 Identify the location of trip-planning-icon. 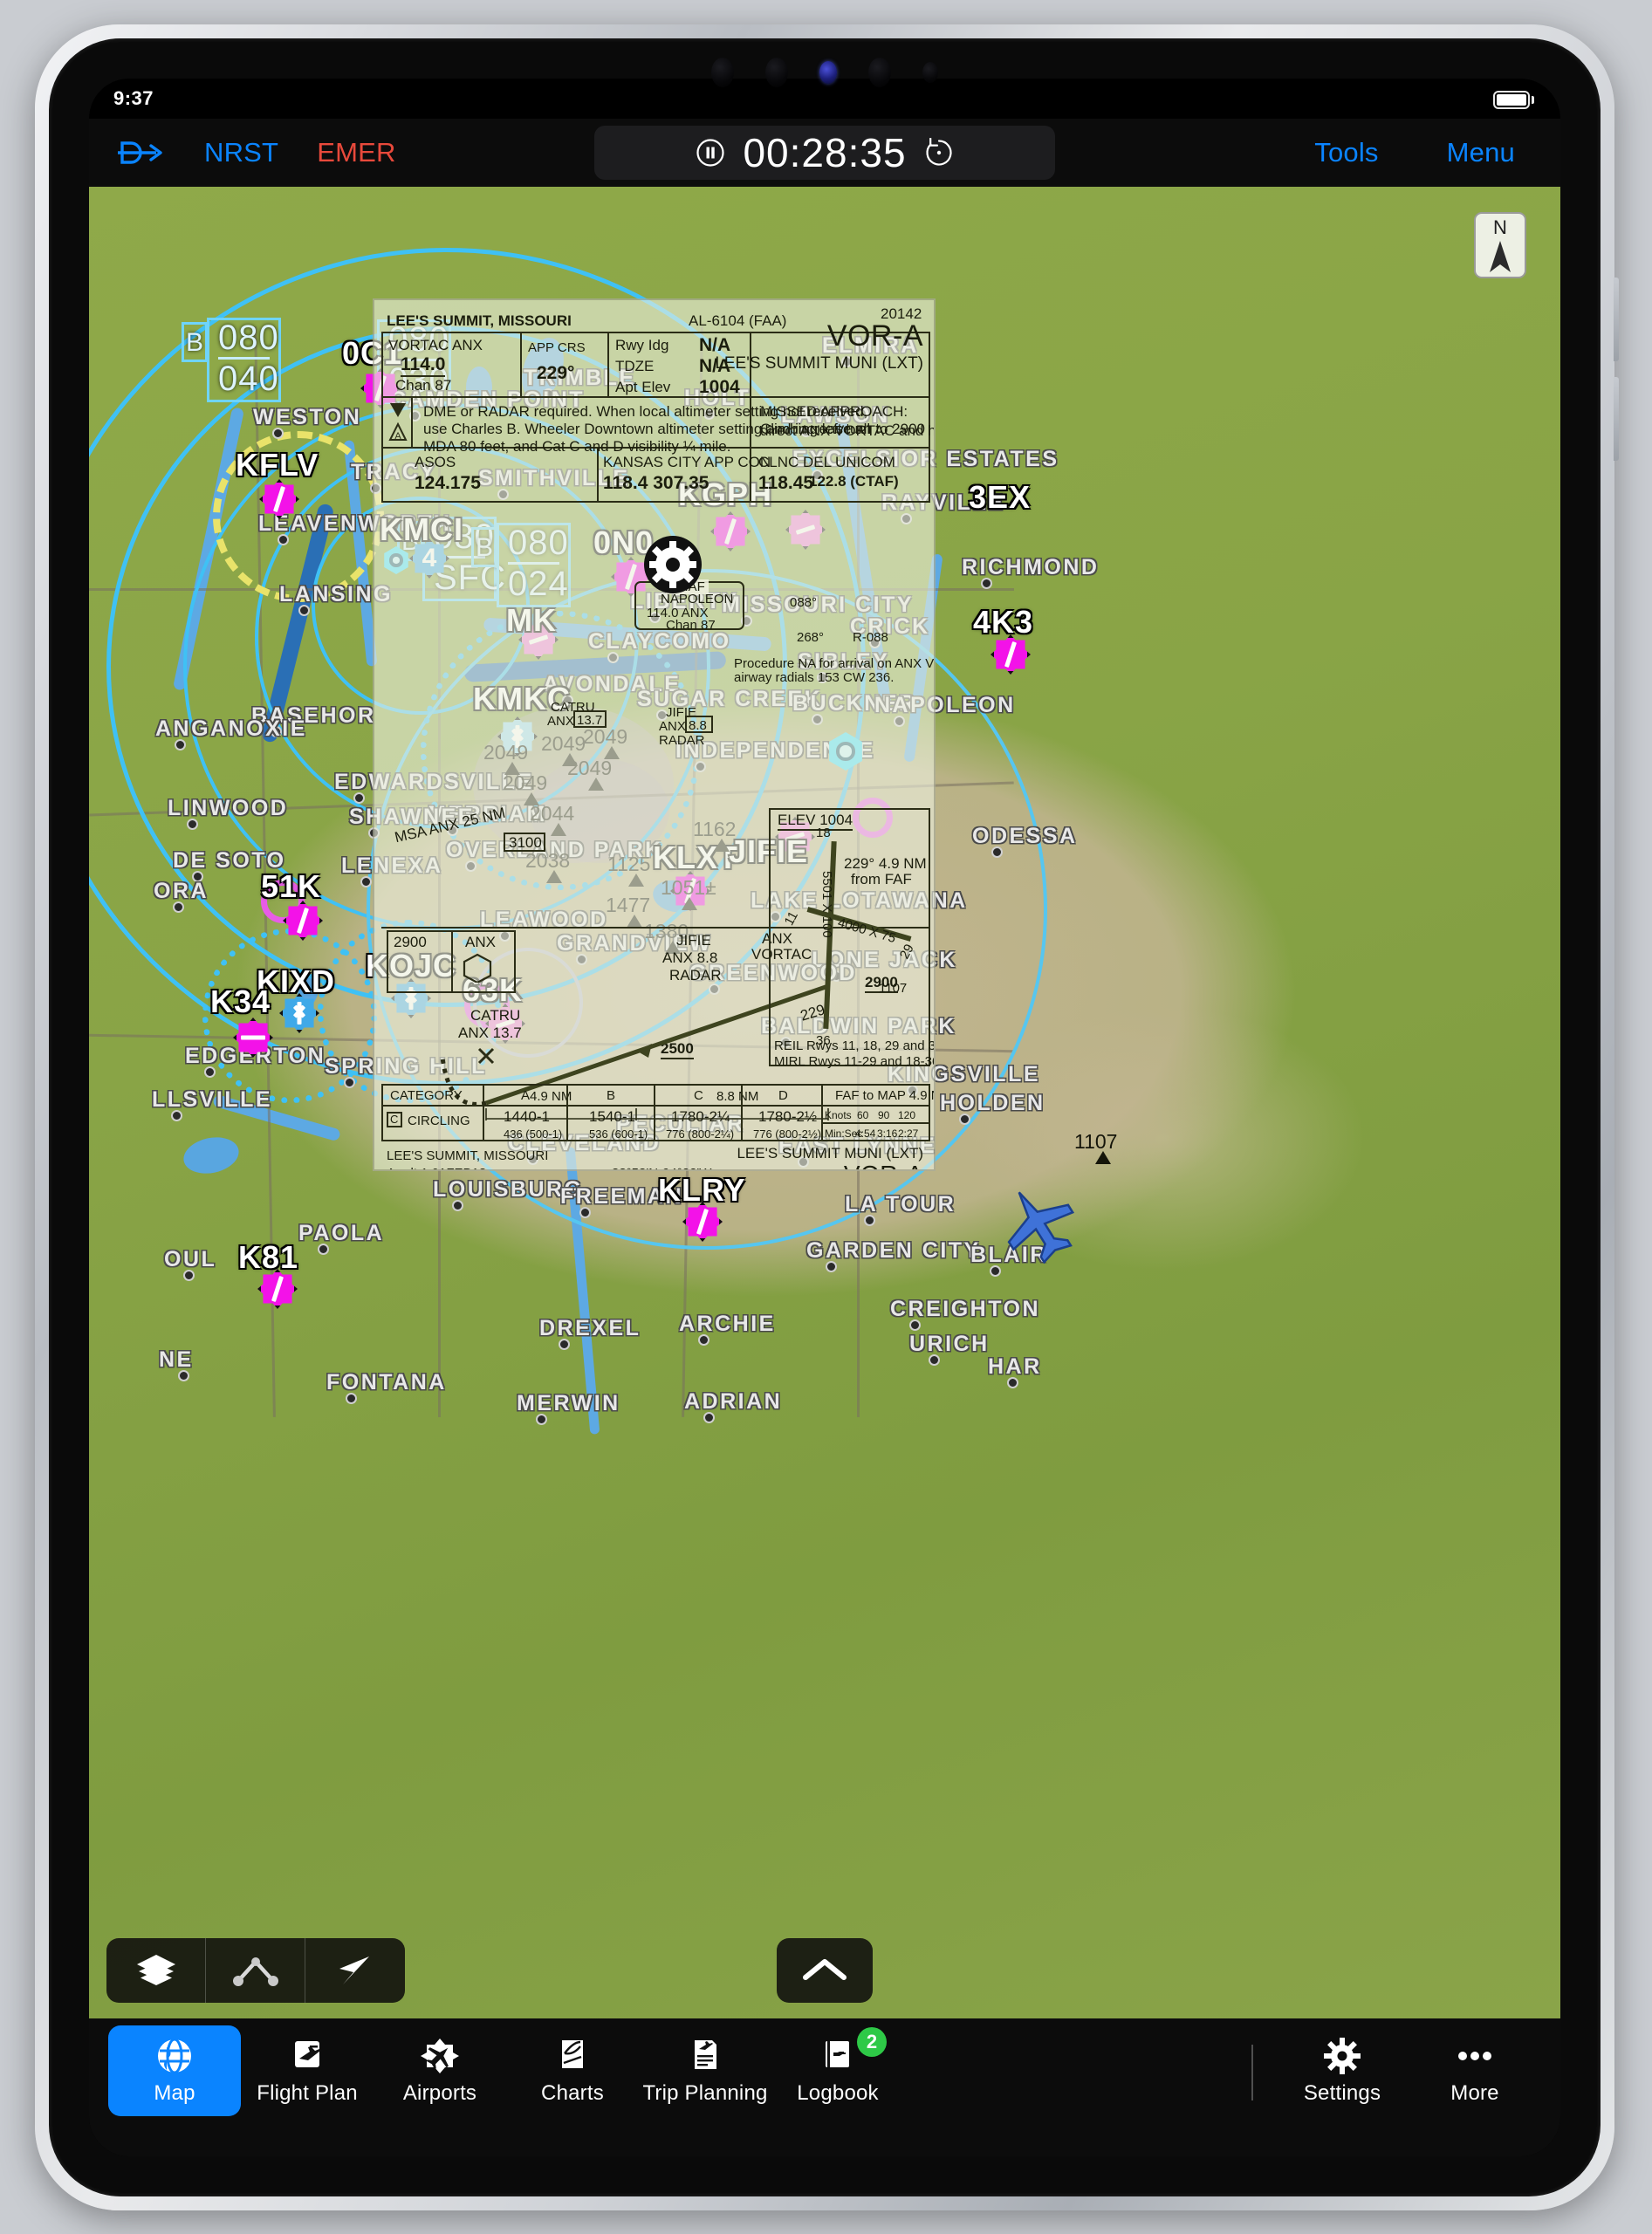
(705, 2056).